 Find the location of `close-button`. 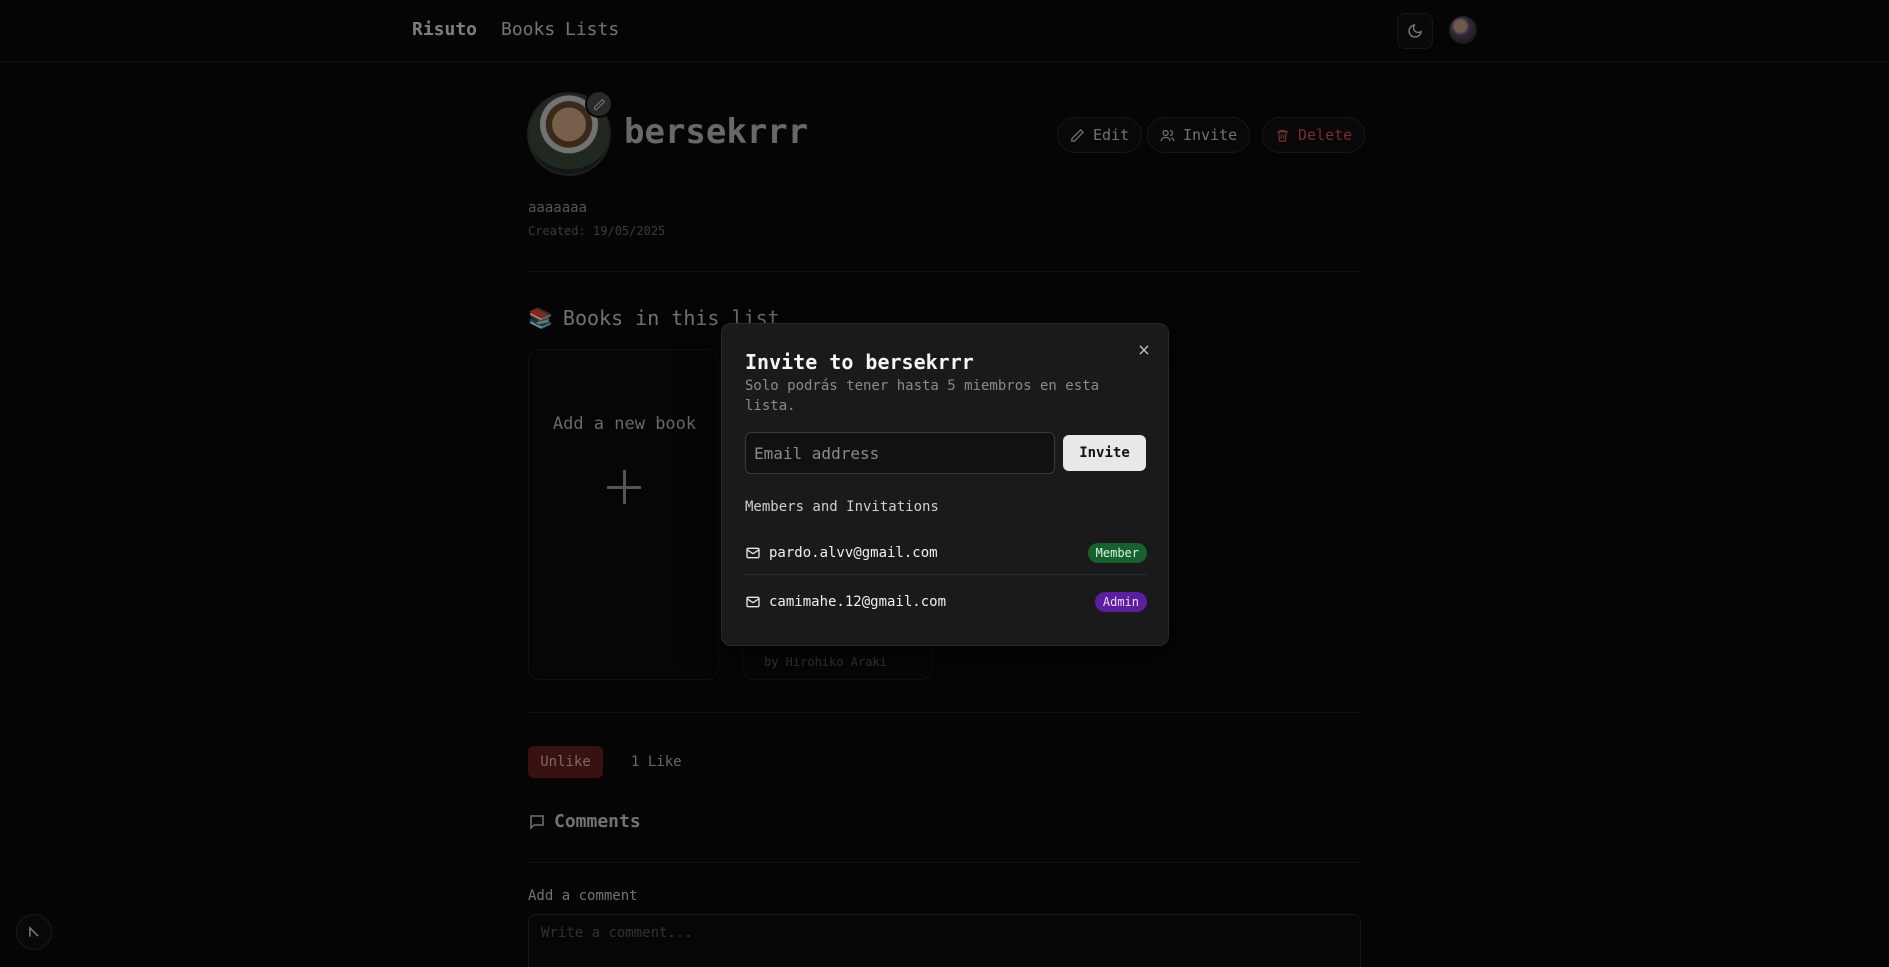

close-button is located at coordinates (1144, 350).